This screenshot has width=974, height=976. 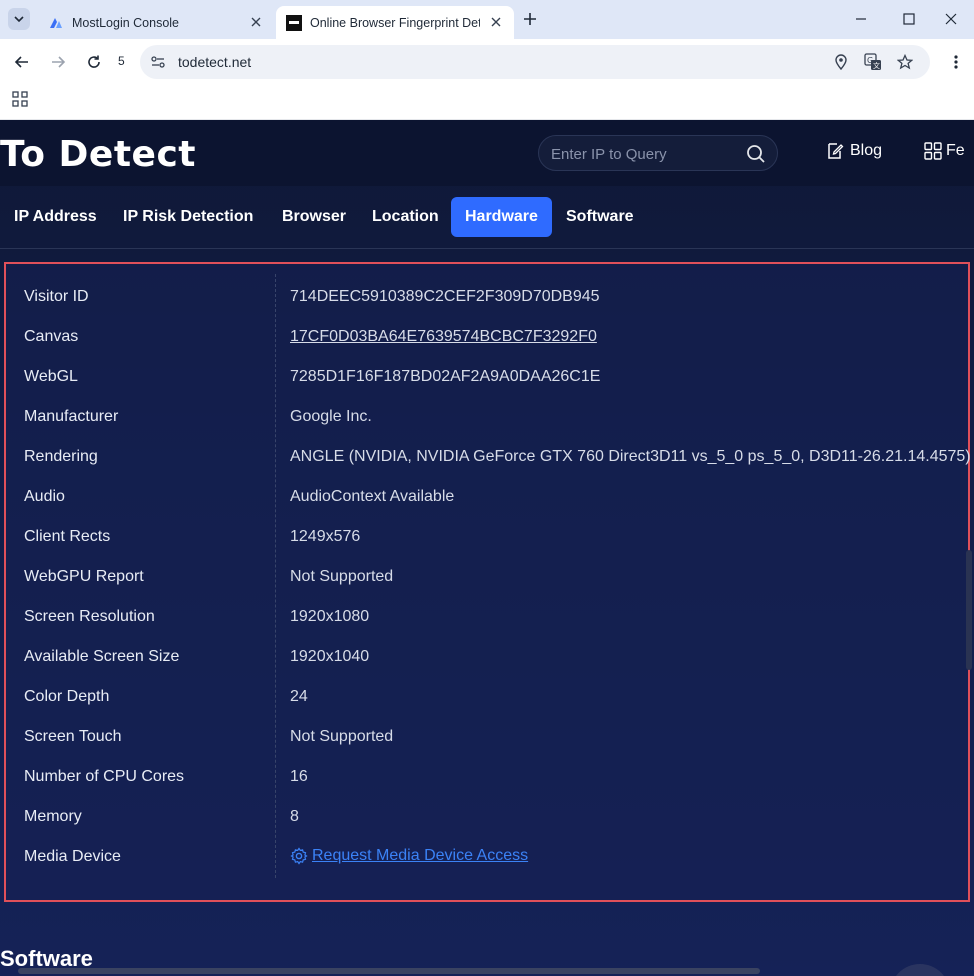 I want to click on tab-ip-address: IP Address, so click(x=55, y=217).